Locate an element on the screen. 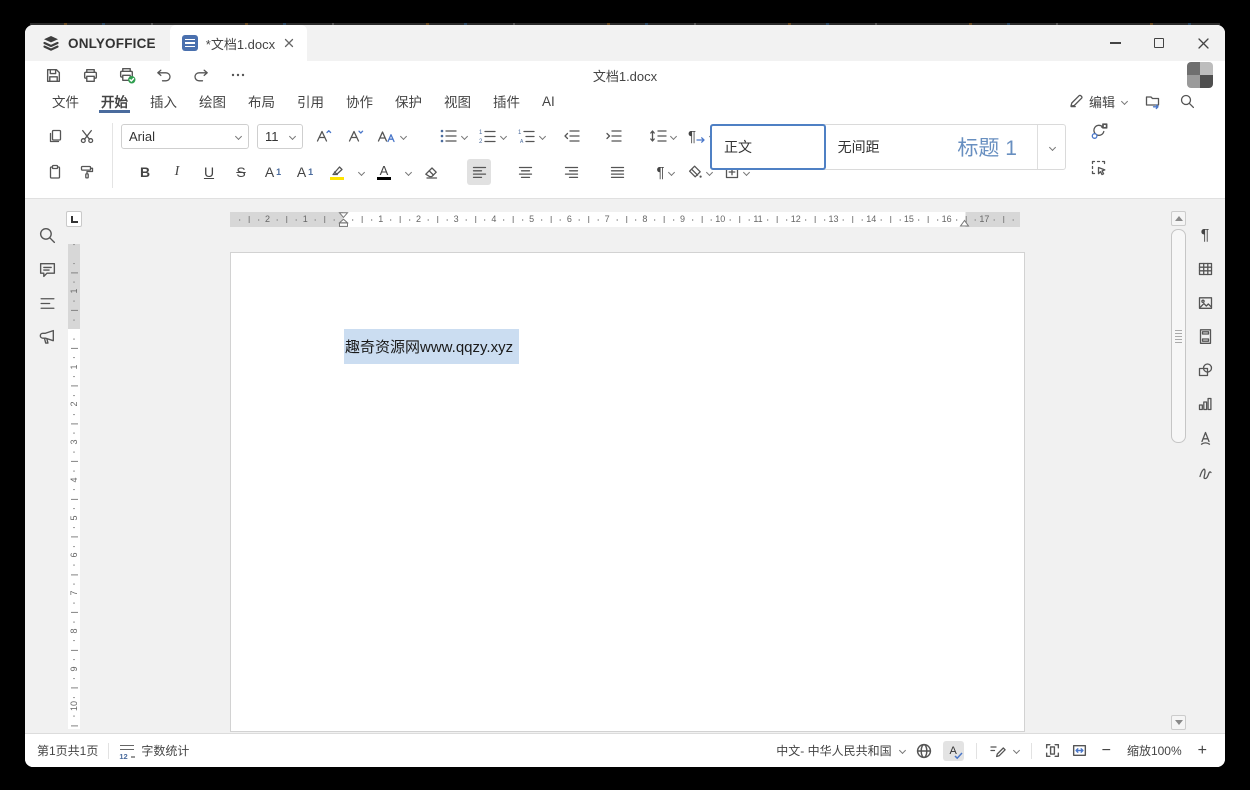  quick-print-button is located at coordinates (127, 75).